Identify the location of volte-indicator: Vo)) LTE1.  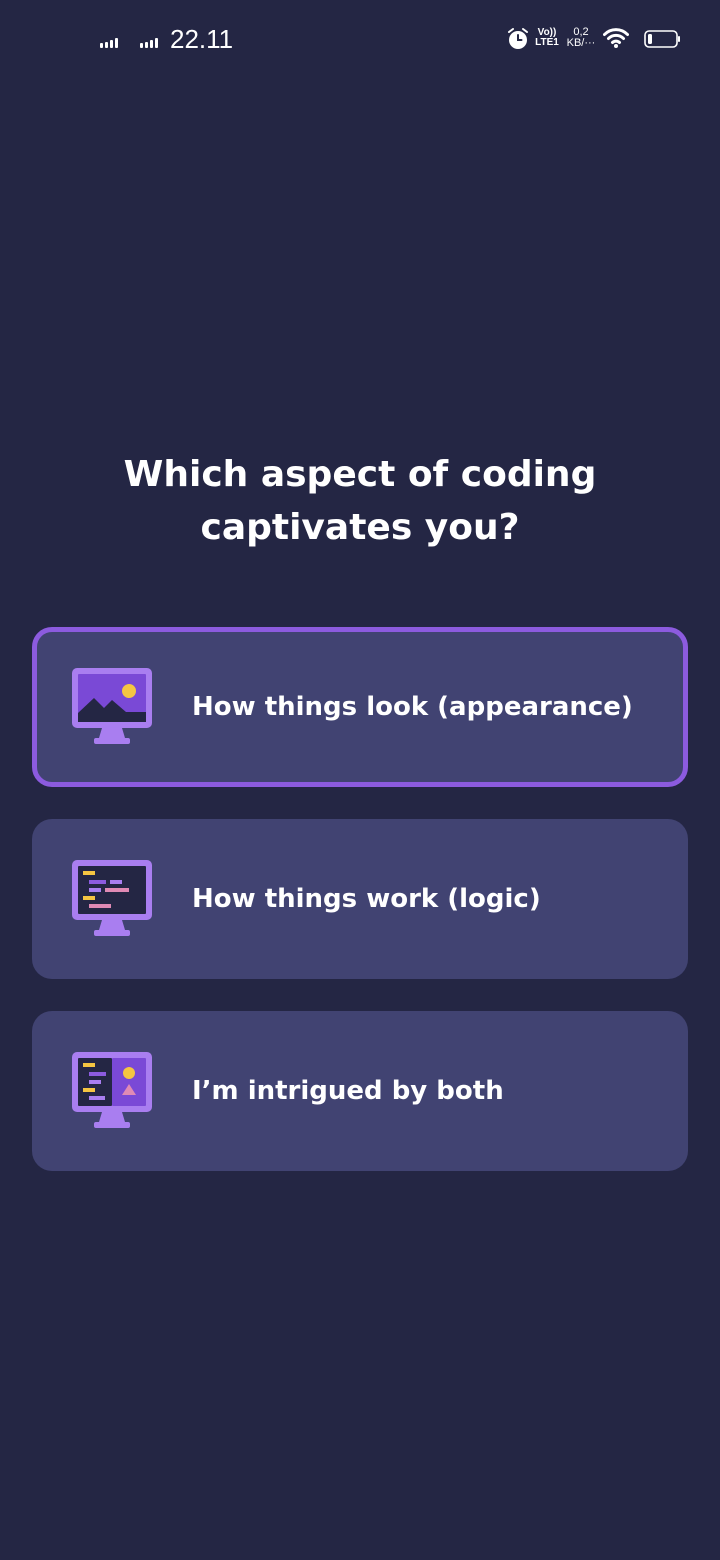
(547, 38).